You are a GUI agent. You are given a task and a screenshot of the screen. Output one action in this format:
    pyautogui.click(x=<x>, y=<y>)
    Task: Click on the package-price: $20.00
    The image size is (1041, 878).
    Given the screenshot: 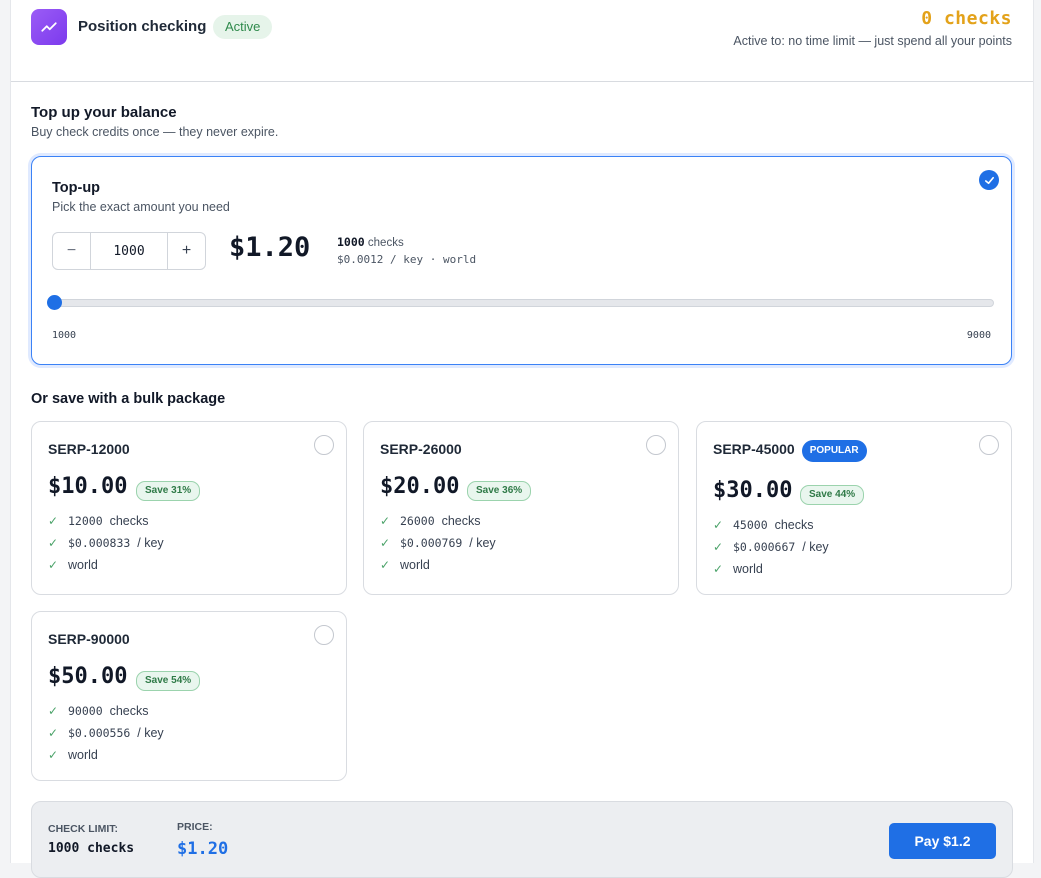 What is the action you would take?
    pyautogui.click(x=420, y=486)
    